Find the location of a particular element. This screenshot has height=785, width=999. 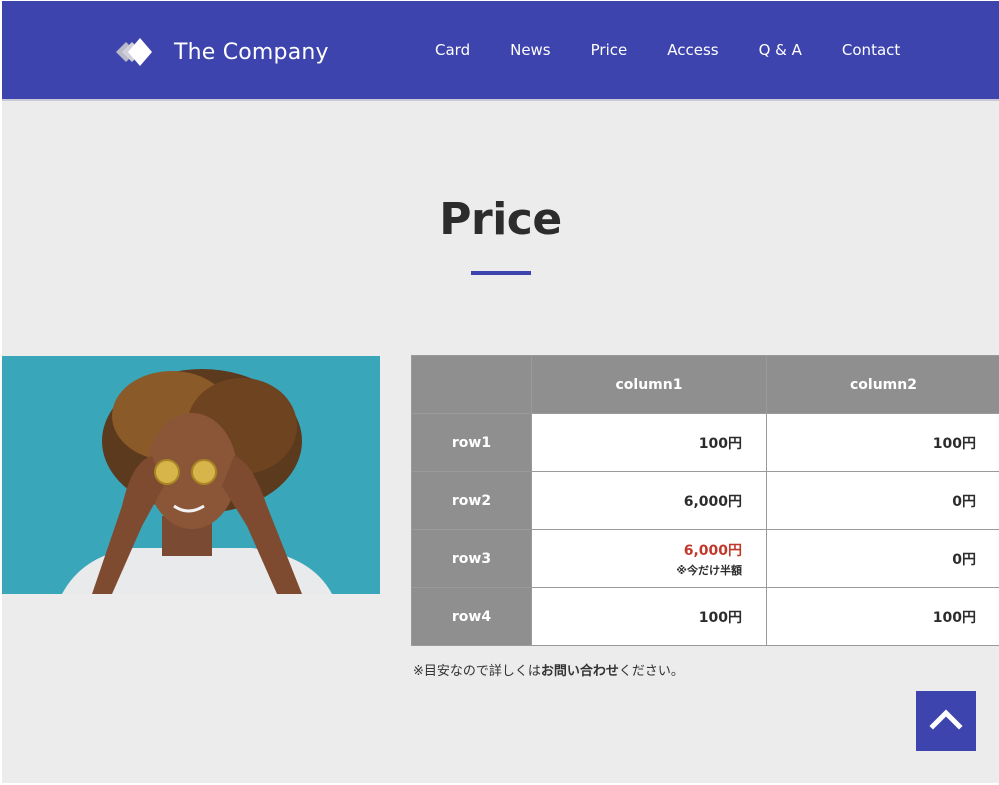

table-row: row4 100円 100円 is located at coordinates (705, 616).